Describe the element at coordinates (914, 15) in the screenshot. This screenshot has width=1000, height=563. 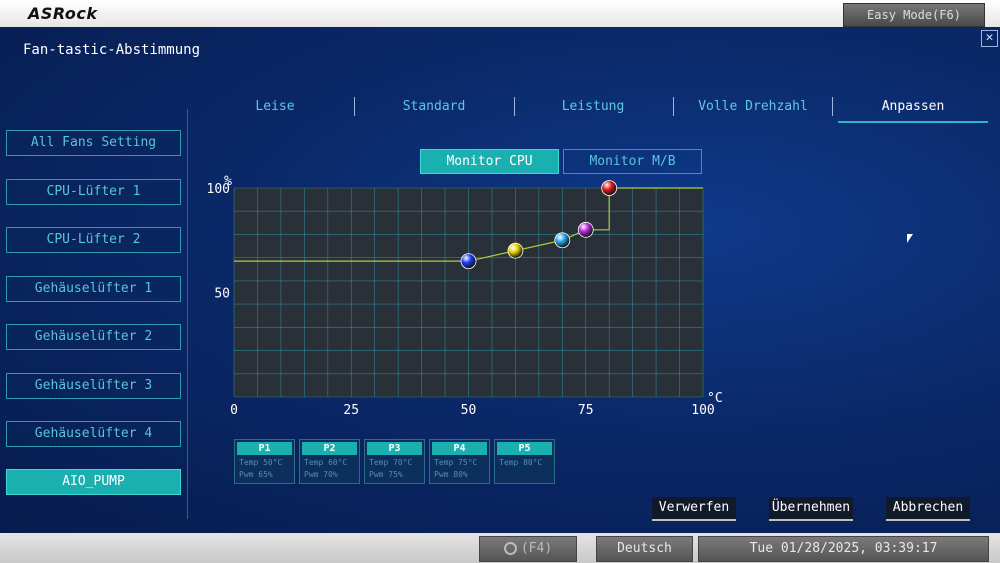
I see `easy-mode-button: Easy Mode(F6)` at that location.